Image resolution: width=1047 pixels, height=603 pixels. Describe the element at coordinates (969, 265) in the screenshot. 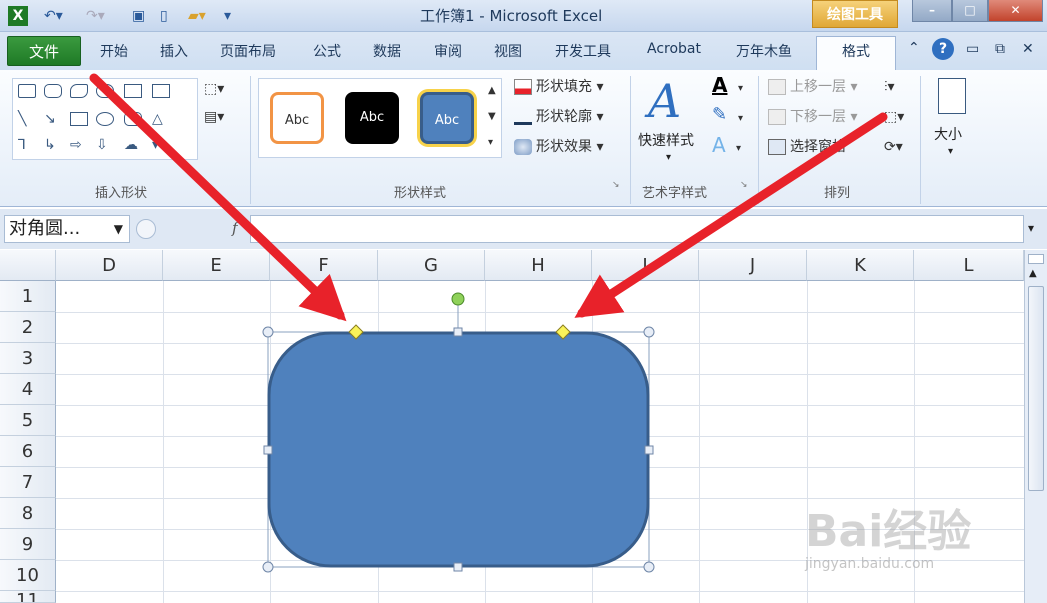

I see `column-header: L` at that location.